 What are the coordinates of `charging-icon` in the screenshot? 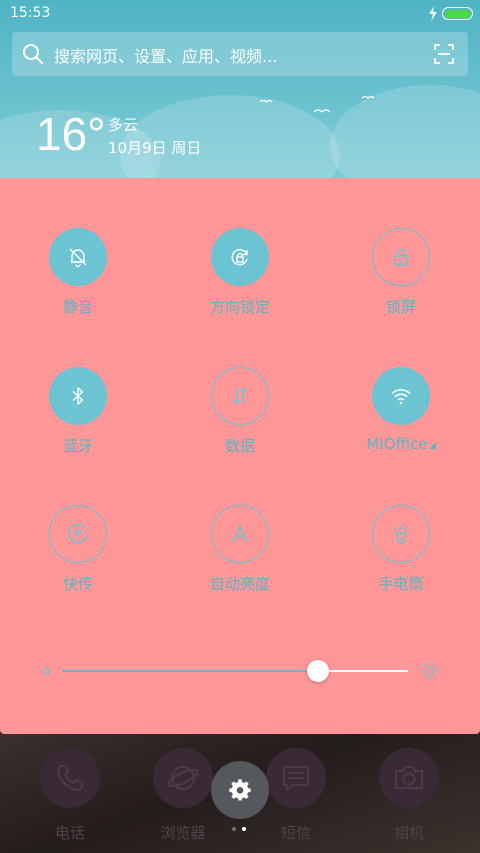 It's located at (433, 13).